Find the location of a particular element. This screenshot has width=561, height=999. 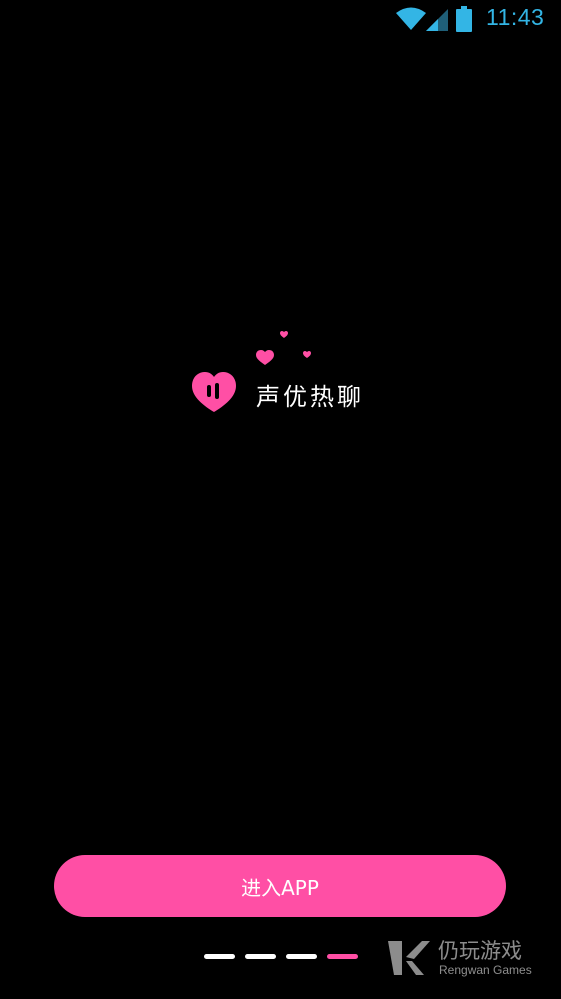

watermark: 仍玩游戏 Rengwan Games is located at coordinates (466, 959).